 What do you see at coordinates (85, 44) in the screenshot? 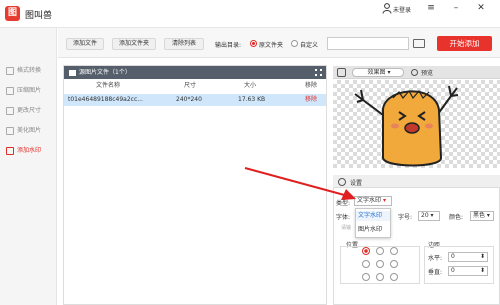
I see `add-file-button: 添加文件` at bounding box center [85, 44].